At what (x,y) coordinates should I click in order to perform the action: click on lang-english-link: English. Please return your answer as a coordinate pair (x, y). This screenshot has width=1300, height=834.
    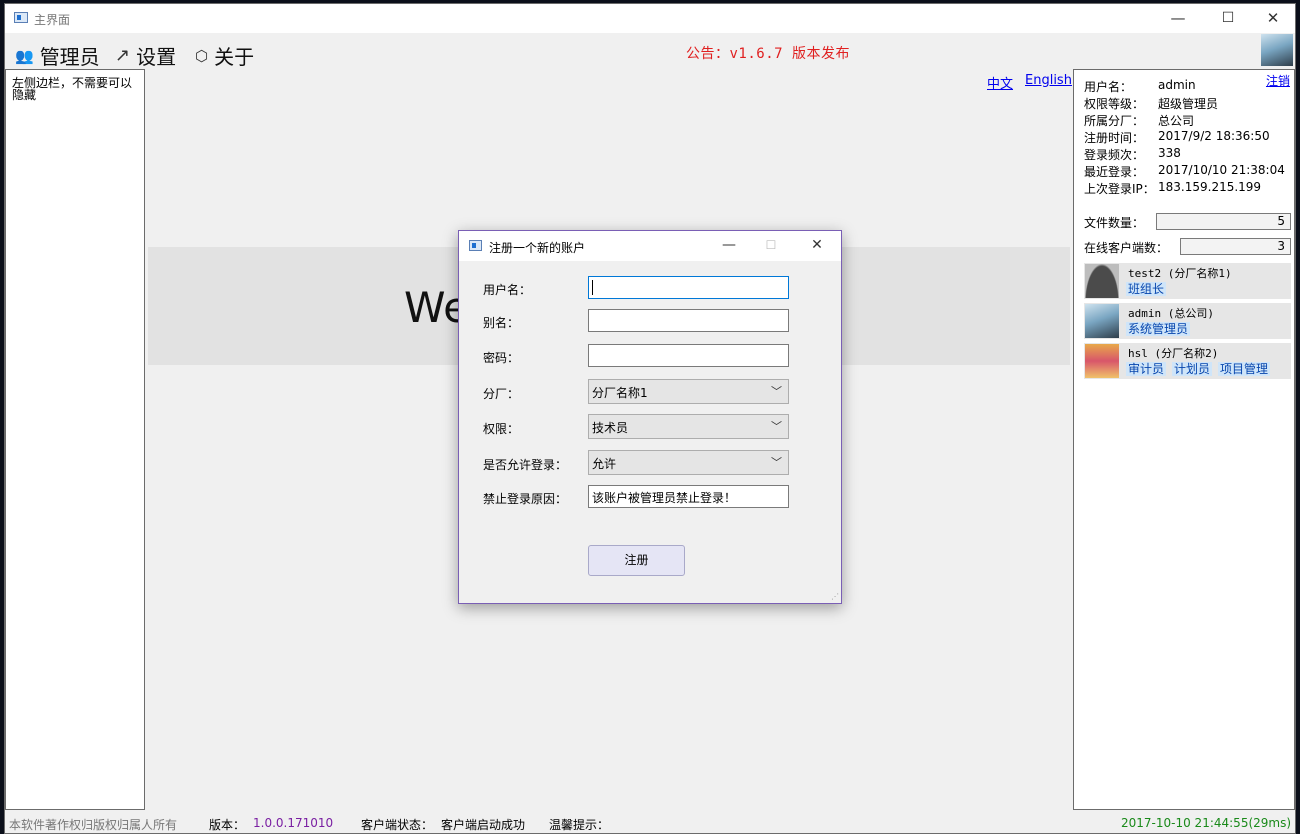
    Looking at the image, I should click on (1048, 80).